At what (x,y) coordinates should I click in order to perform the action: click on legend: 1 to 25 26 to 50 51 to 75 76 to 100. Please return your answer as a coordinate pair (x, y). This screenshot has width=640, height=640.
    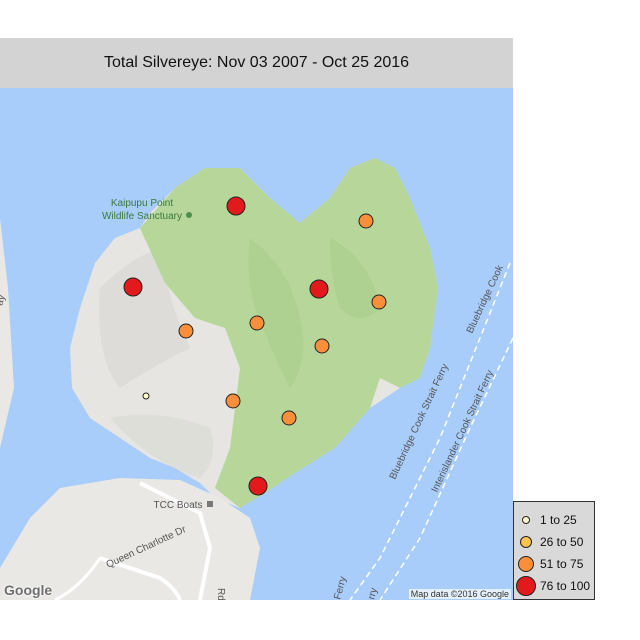
    Looking at the image, I should click on (554, 550).